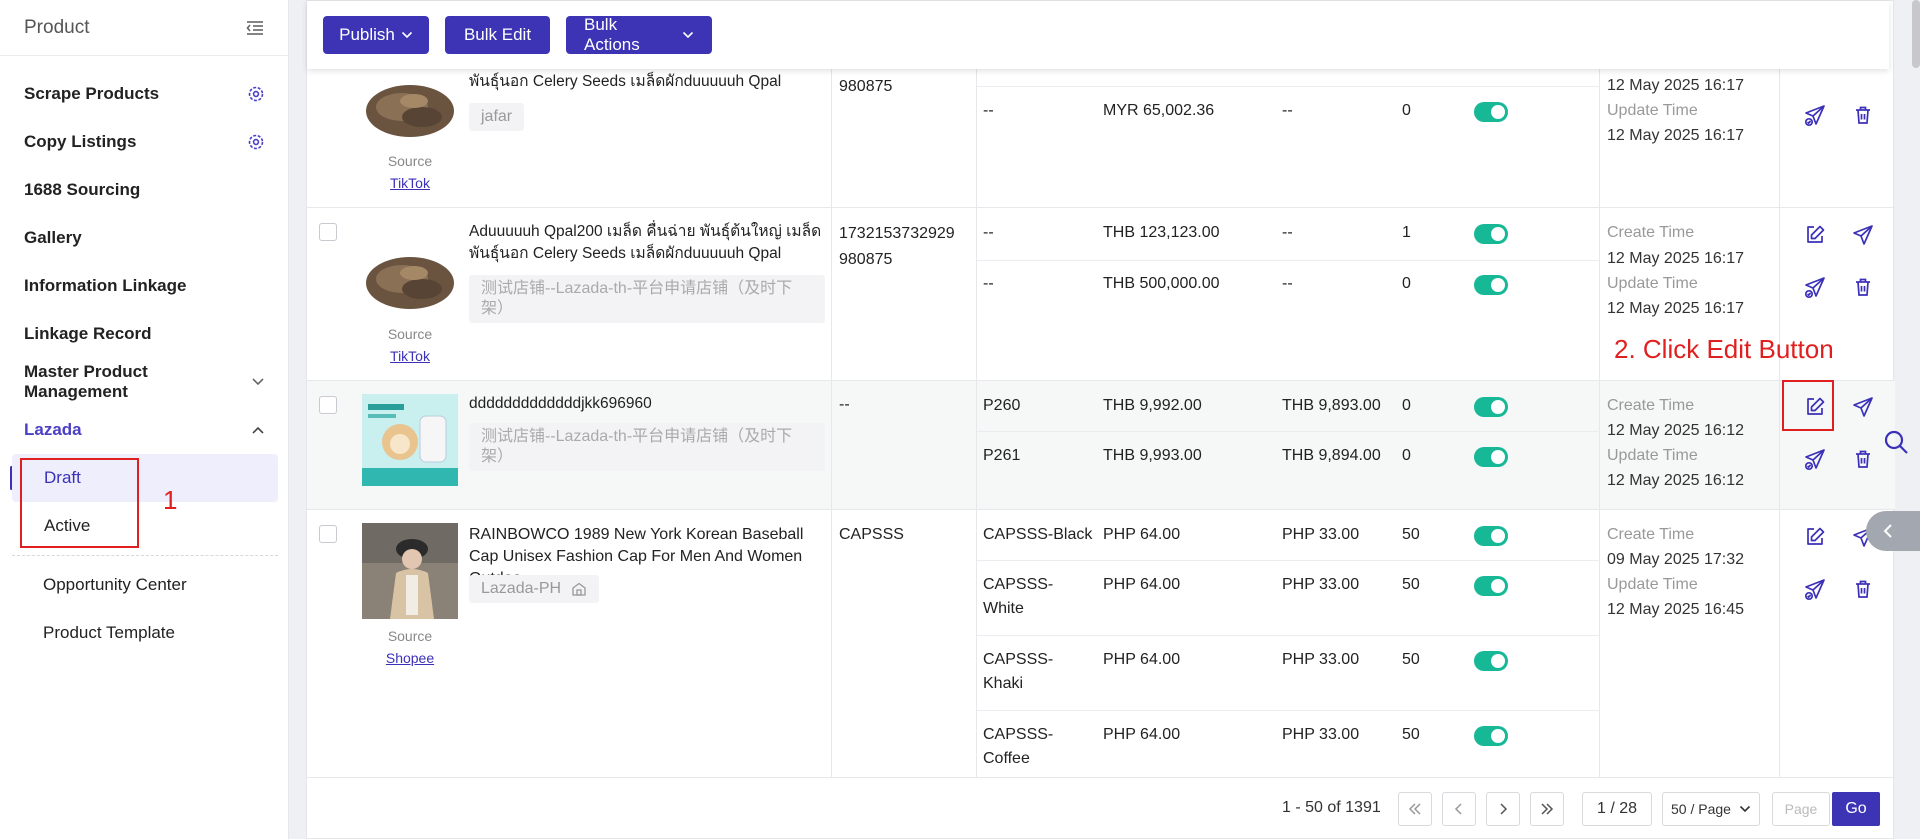 The height and width of the screenshot is (839, 1920). I want to click on update-time-value: 12 May 2025 16:17, so click(1675, 135).